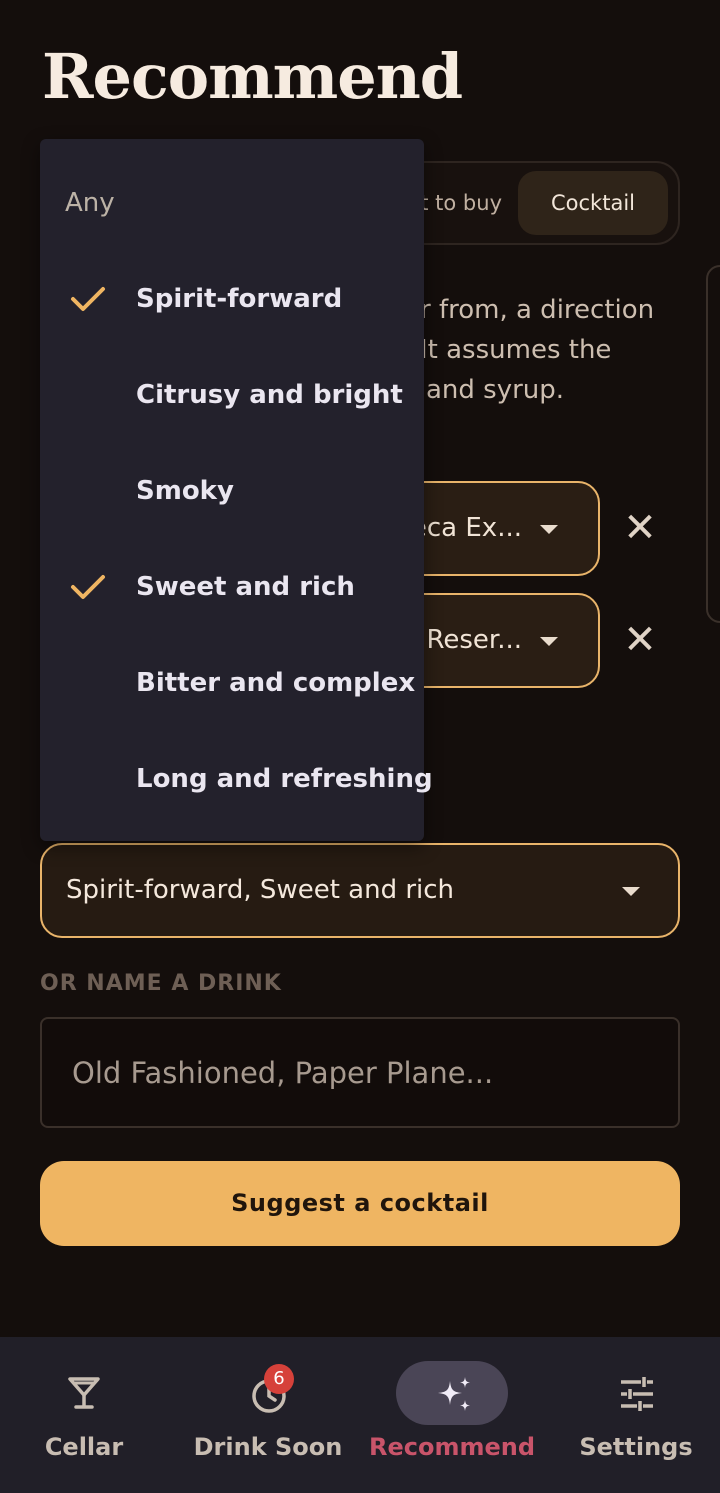 Image resolution: width=720 pixels, height=1493 pixels. What do you see at coordinates (260, 890) in the screenshot?
I see `flavor-select-value: Spirit-forward, Sweet and rich` at bounding box center [260, 890].